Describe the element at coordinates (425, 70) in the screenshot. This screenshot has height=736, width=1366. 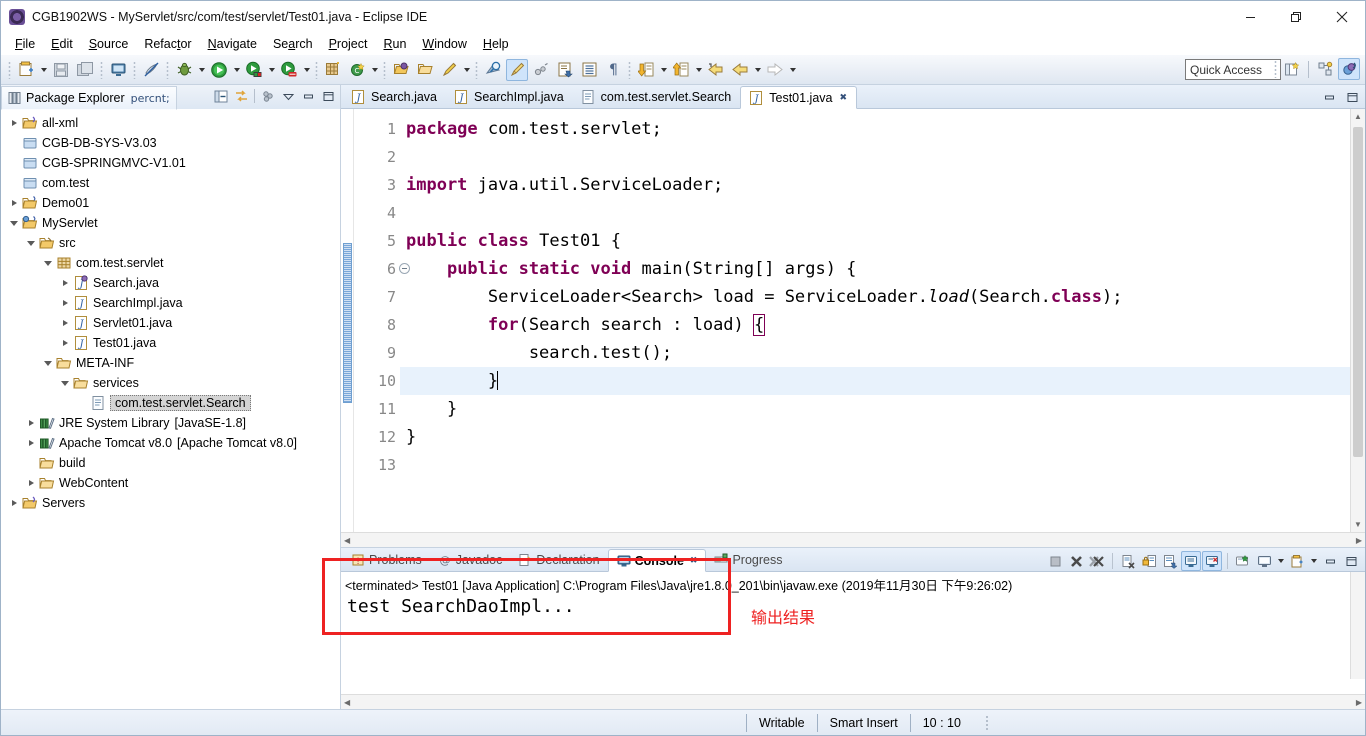
I see `open-task-icon` at that location.